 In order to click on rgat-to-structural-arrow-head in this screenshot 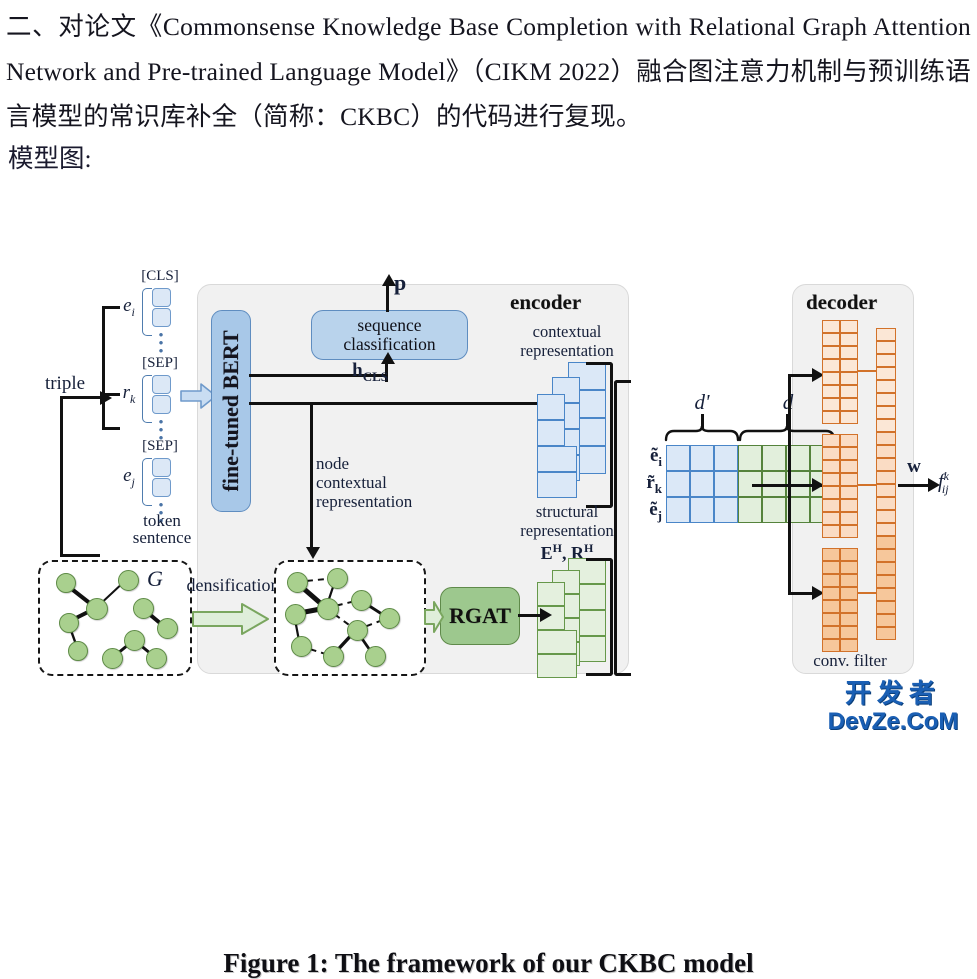, I will do `click(546, 615)`.